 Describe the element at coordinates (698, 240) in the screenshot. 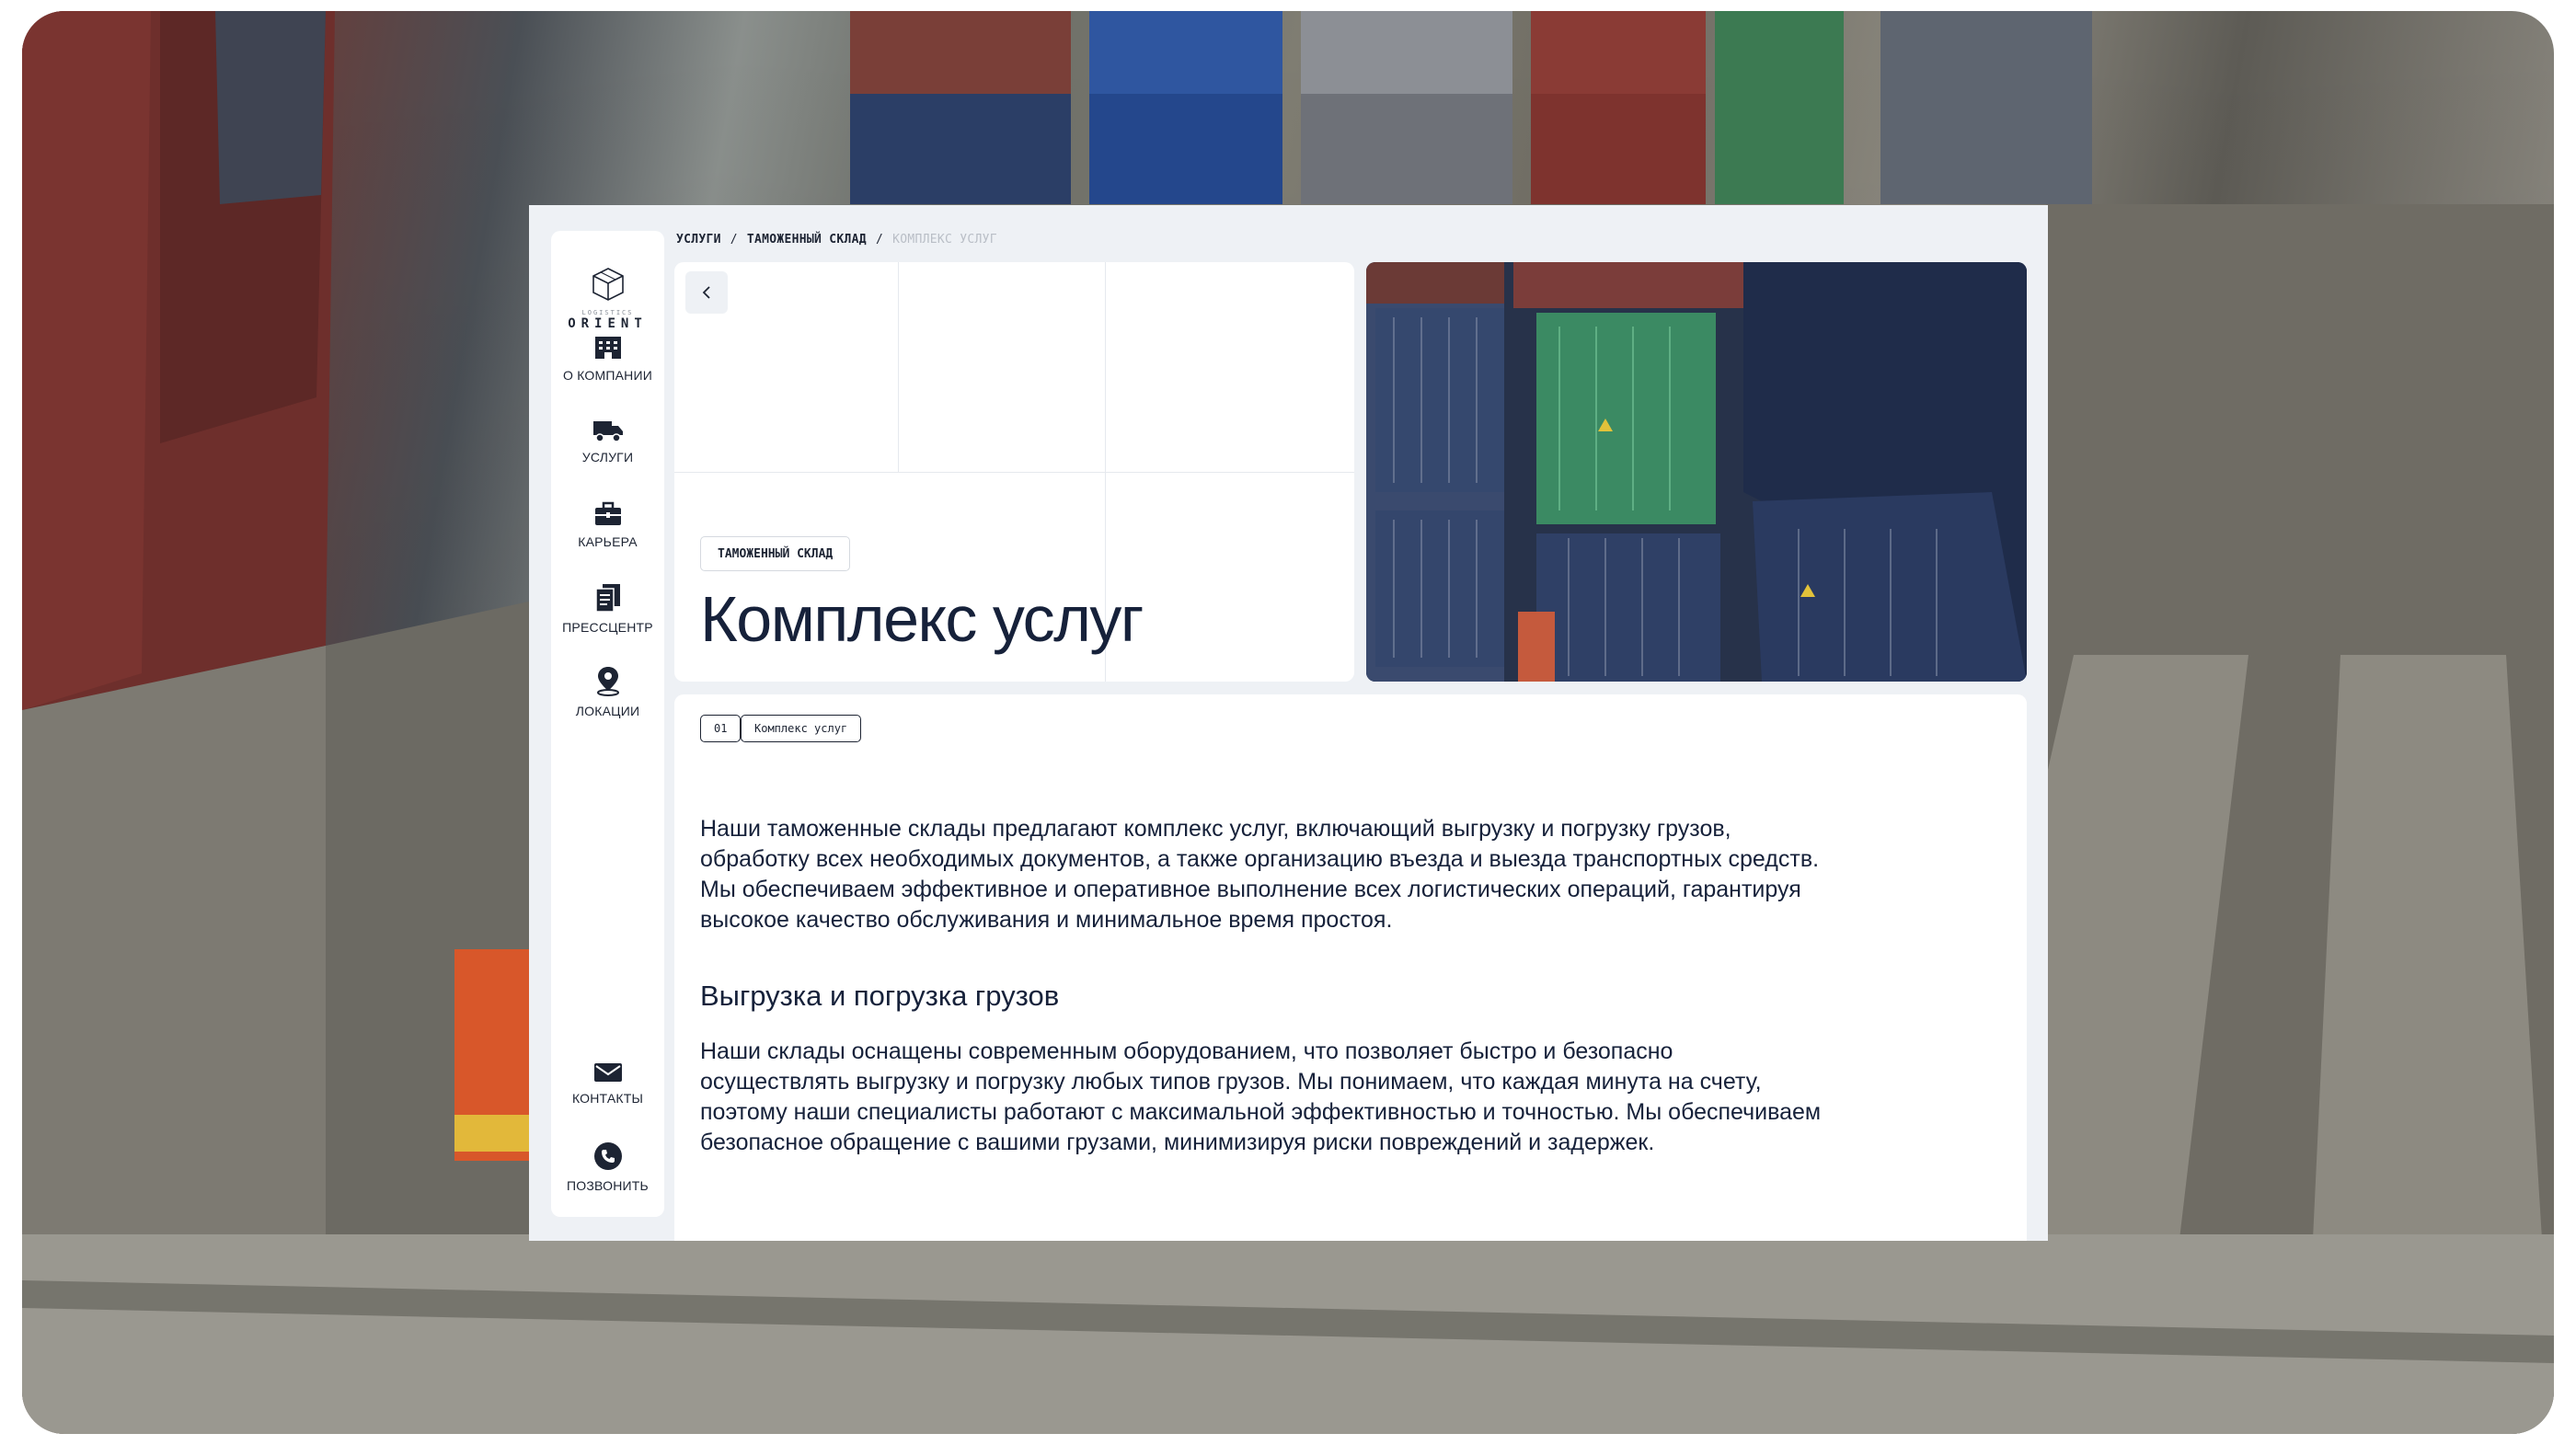

I see `breadcrumb-item-services: УСЛУГИ` at that location.